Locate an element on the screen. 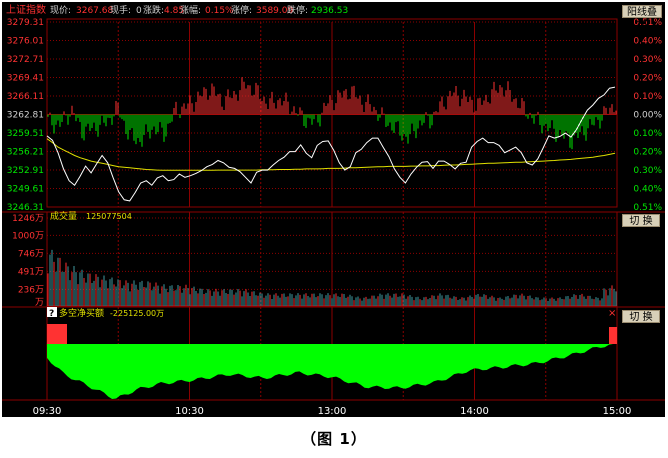 The height and width of the screenshot is (458, 668). flow-title: 多空净买额 is located at coordinates (81, 313).